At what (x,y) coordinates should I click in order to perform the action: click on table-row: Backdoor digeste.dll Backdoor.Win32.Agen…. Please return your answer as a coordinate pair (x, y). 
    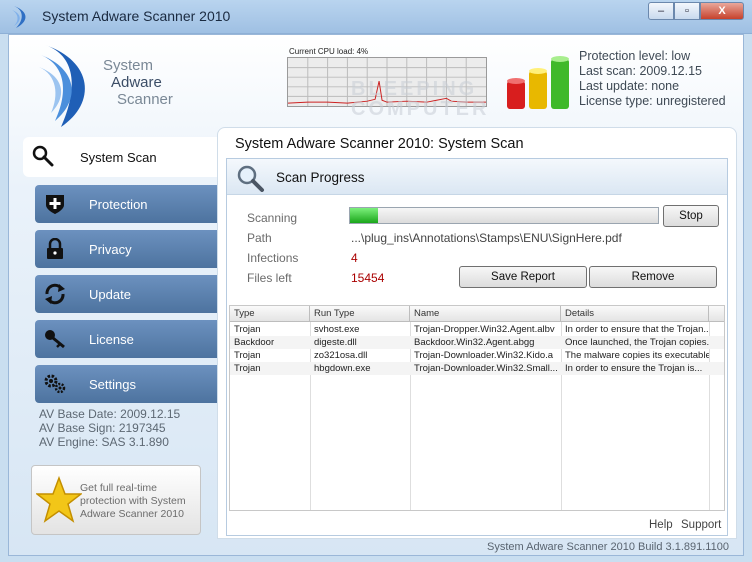
    Looking at the image, I should click on (477, 342).